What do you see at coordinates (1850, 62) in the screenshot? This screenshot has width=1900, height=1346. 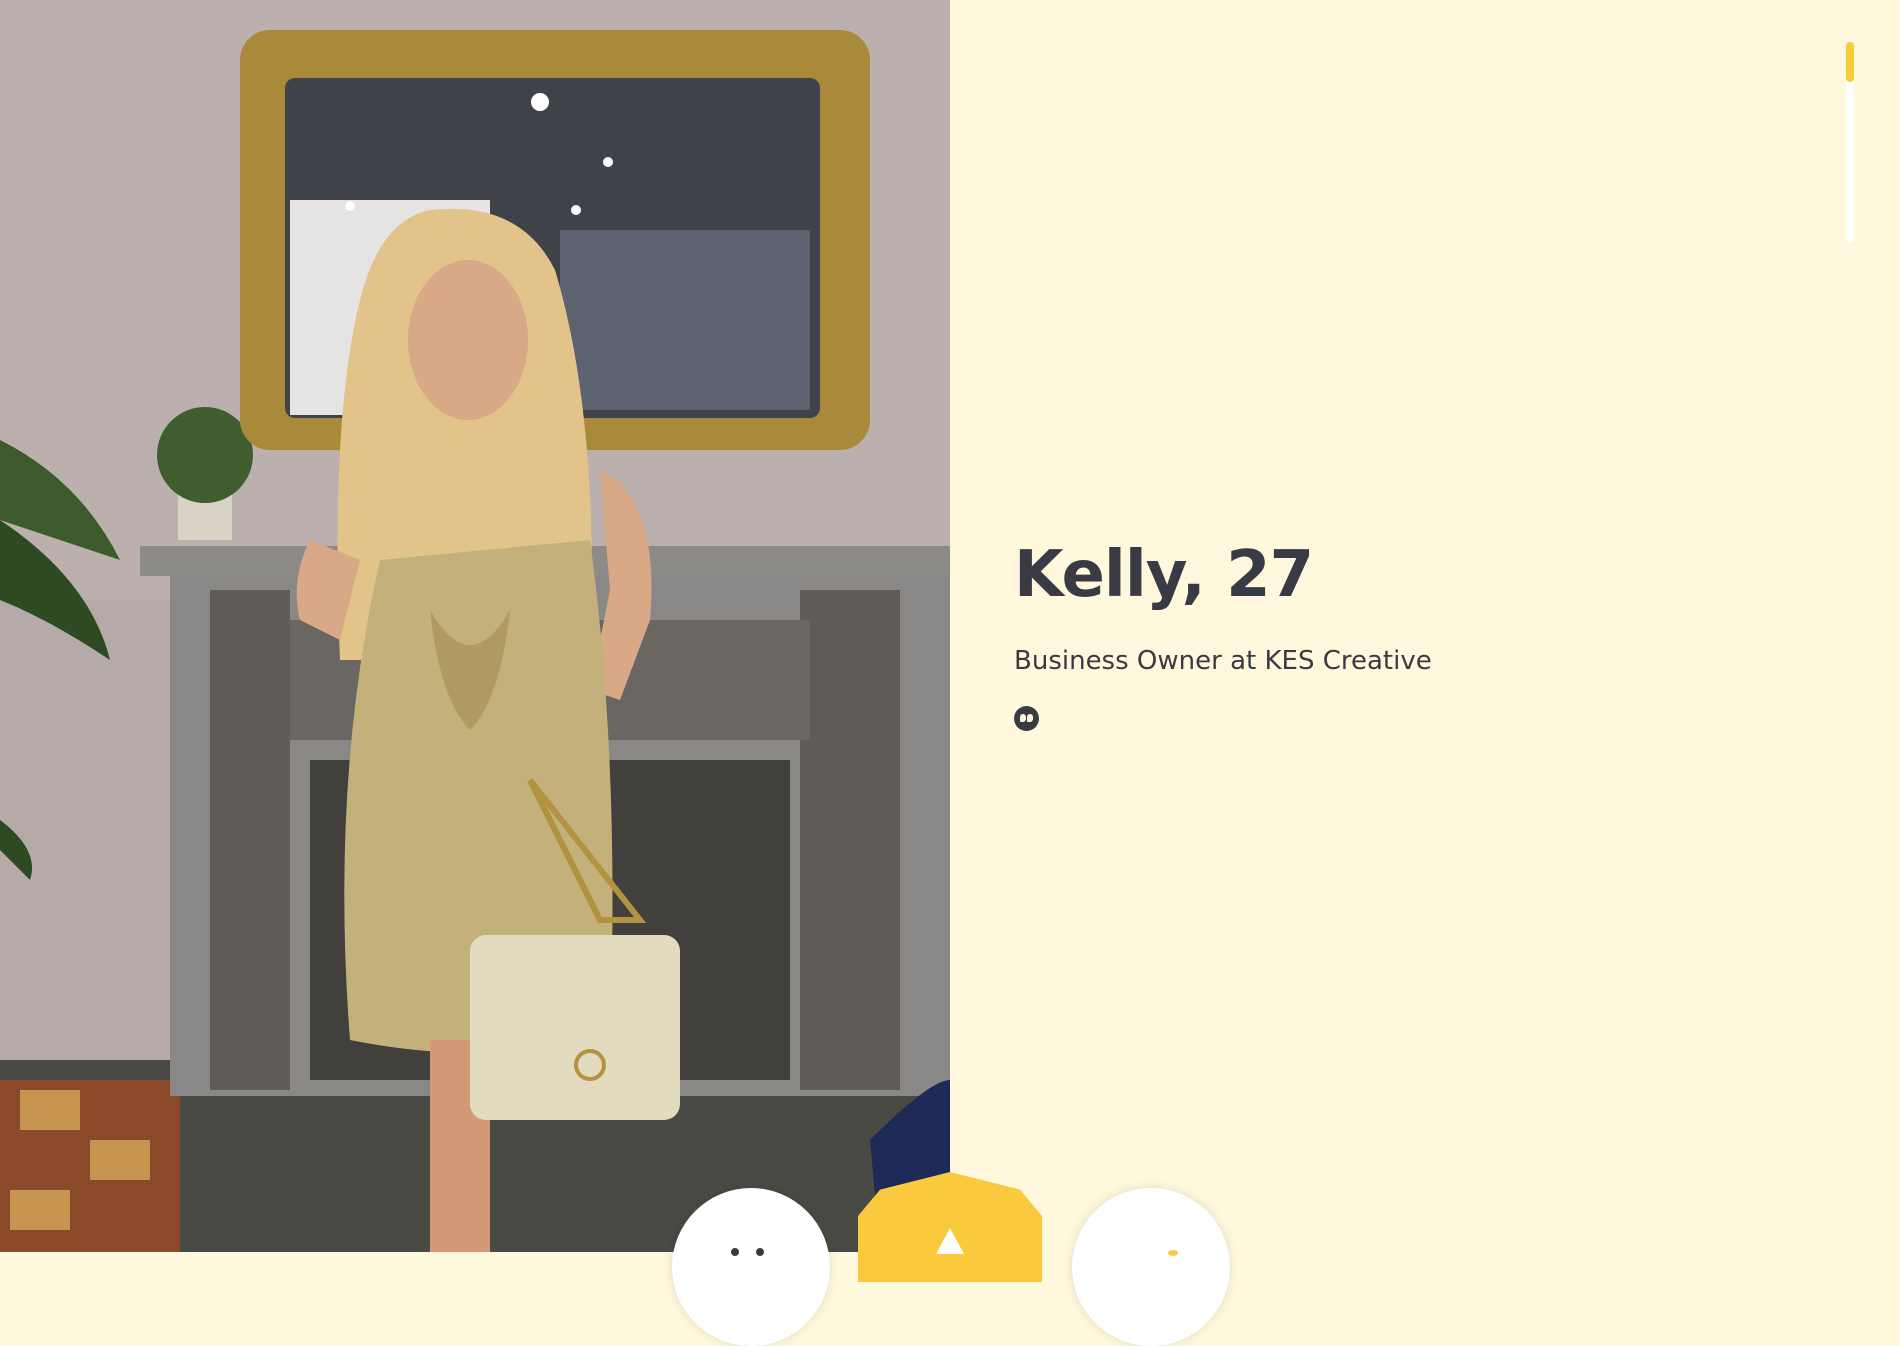 I see `photo-progress-indicator` at bounding box center [1850, 62].